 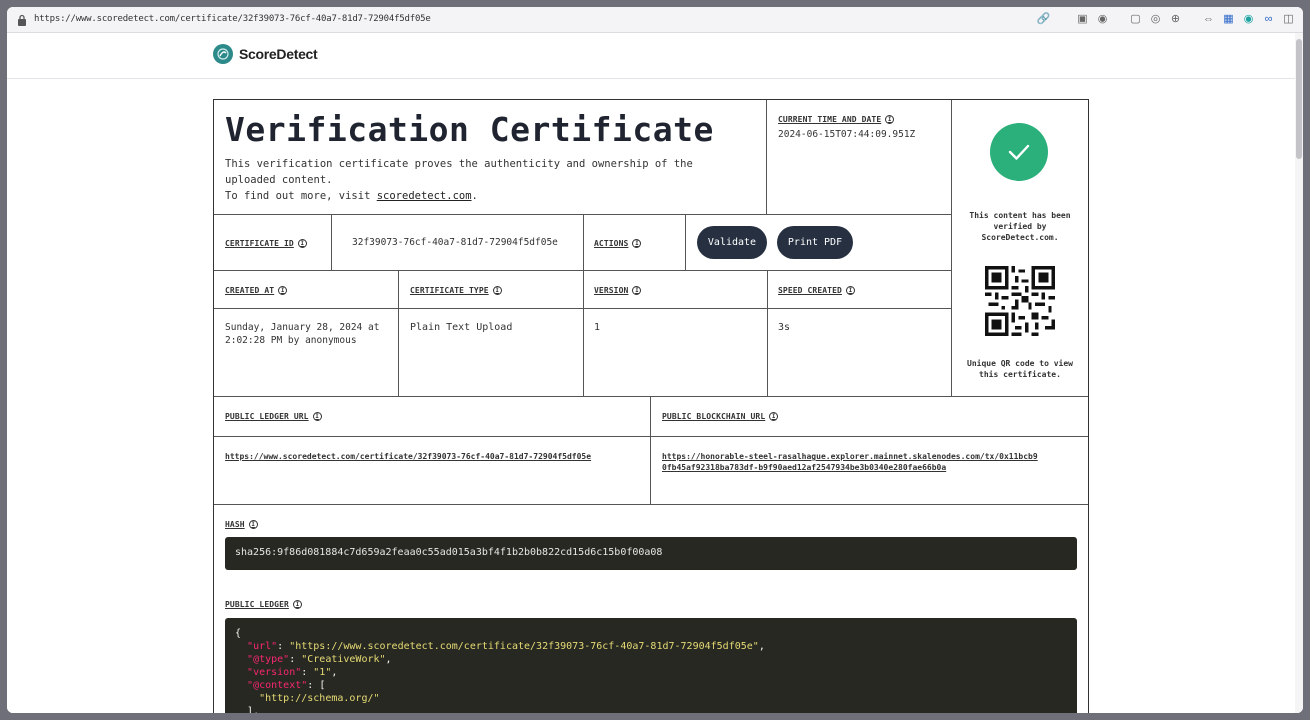 What do you see at coordinates (259, 243) in the screenshot?
I see `certificate-id-label-text: CERTIFICATE ID` at bounding box center [259, 243].